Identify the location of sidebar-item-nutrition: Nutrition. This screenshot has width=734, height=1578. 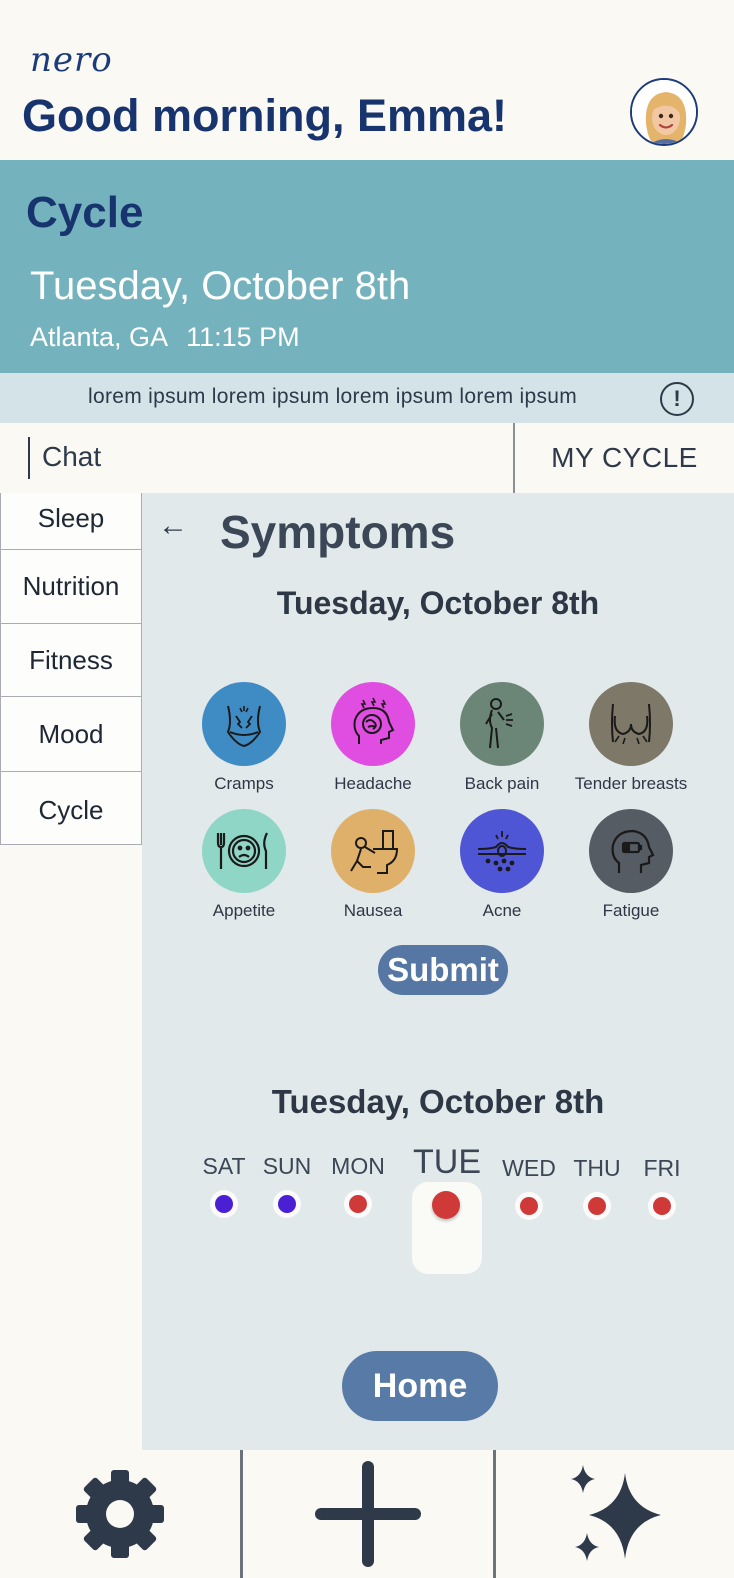
(71, 587).